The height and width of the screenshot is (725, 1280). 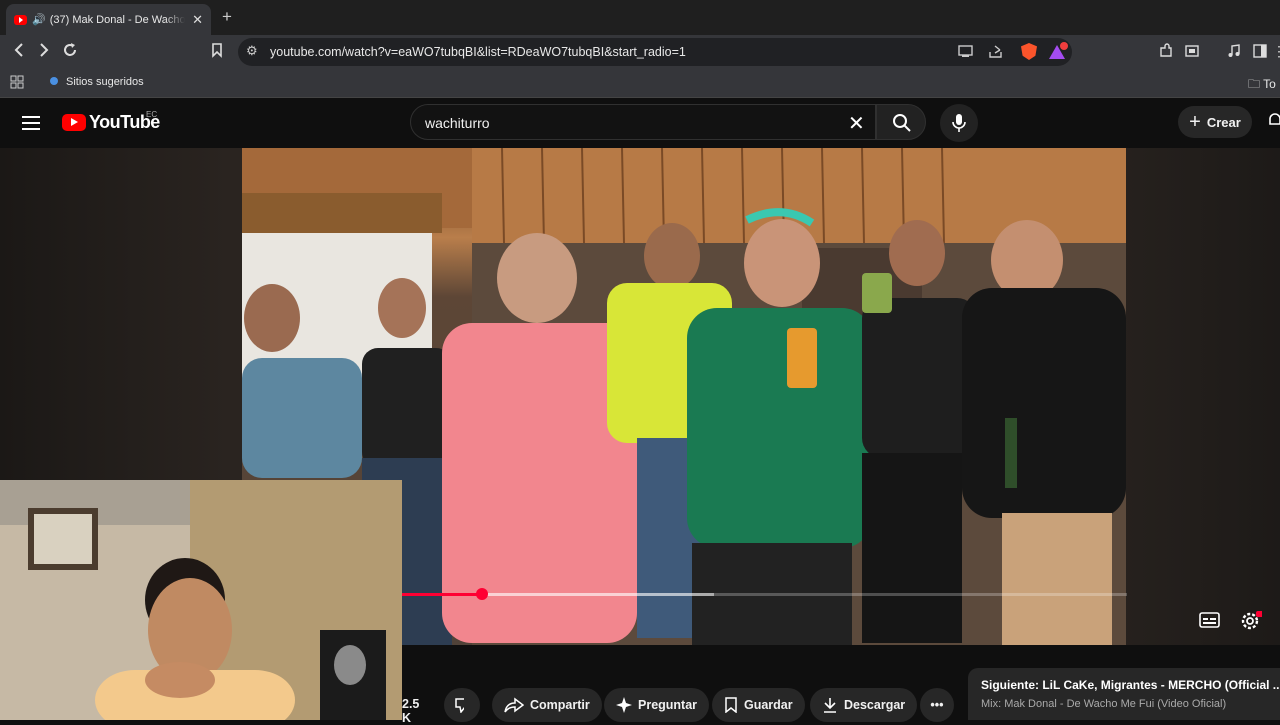 What do you see at coordinates (481, 594) in the screenshot?
I see `progress-scrubber-handle` at bounding box center [481, 594].